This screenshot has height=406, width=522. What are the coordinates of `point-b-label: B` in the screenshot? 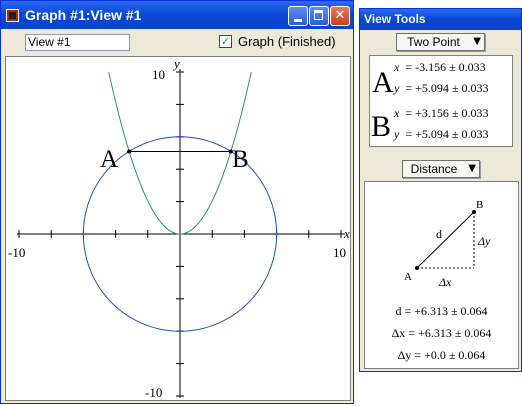 It's located at (240, 159).